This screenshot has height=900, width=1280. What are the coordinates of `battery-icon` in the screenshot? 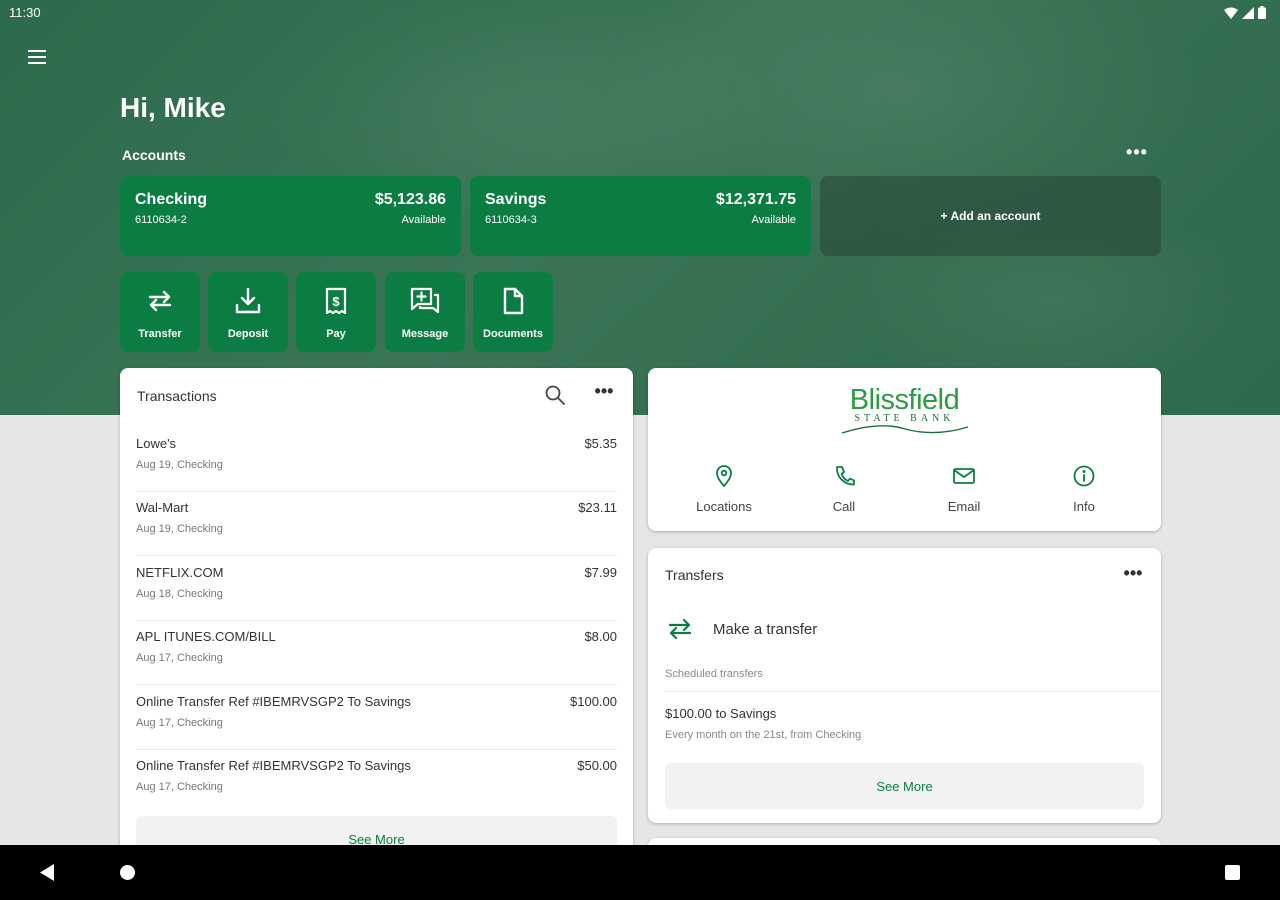 It's located at (1262, 12).